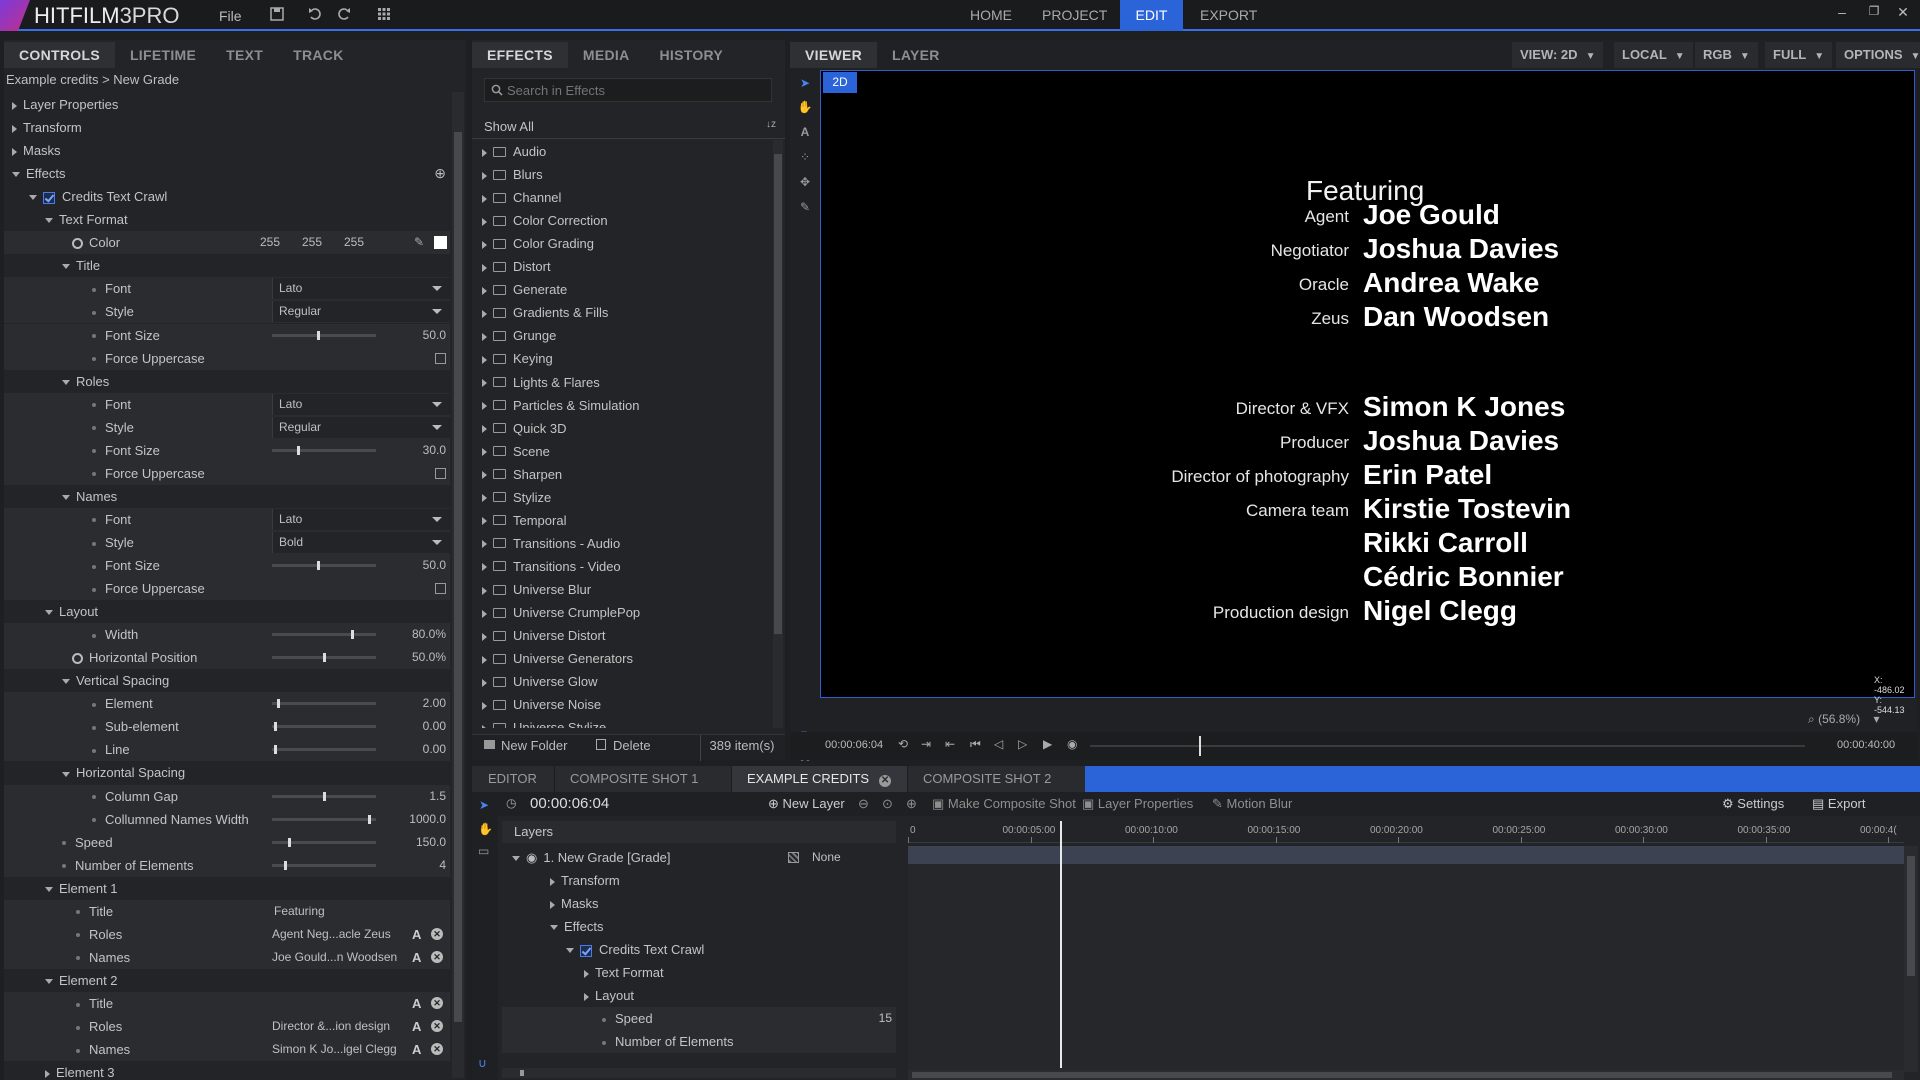  What do you see at coordinates (826, 857) in the screenshot?
I see `blend-mode: None` at bounding box center [826, 857].